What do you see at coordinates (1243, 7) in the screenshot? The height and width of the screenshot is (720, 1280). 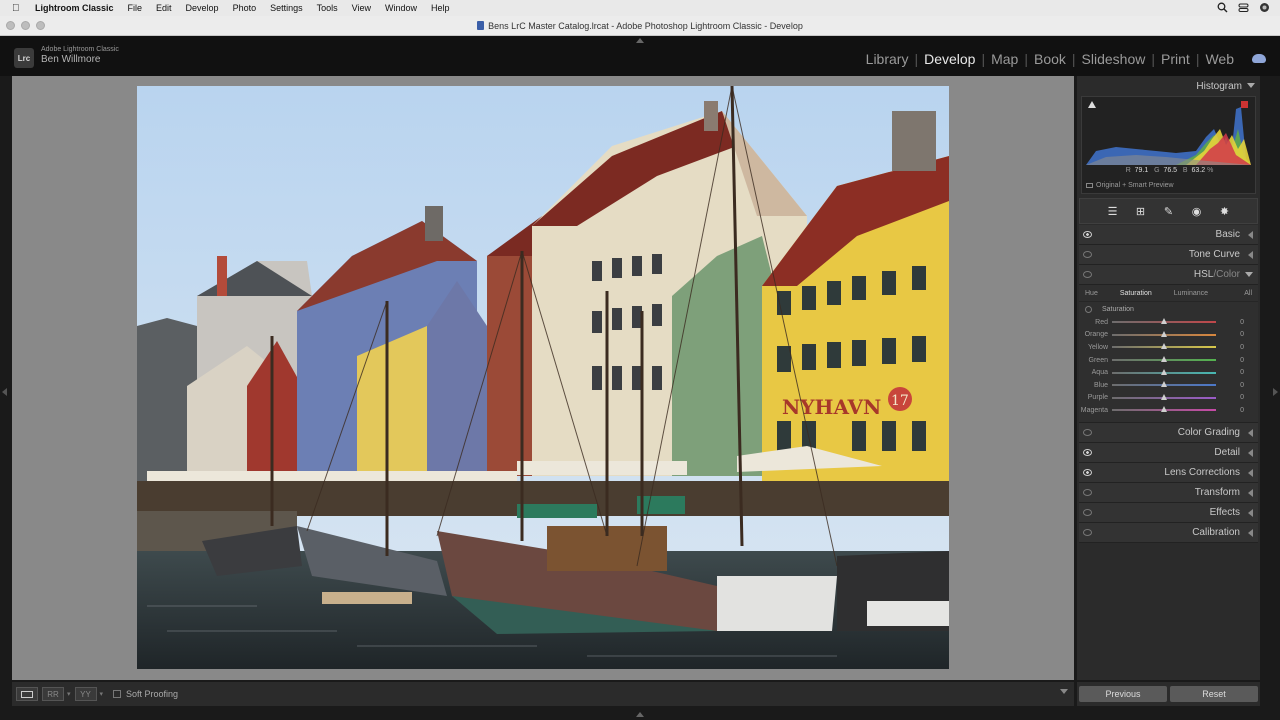 I see `control-center-icon` at bounding box center [1243, 7].